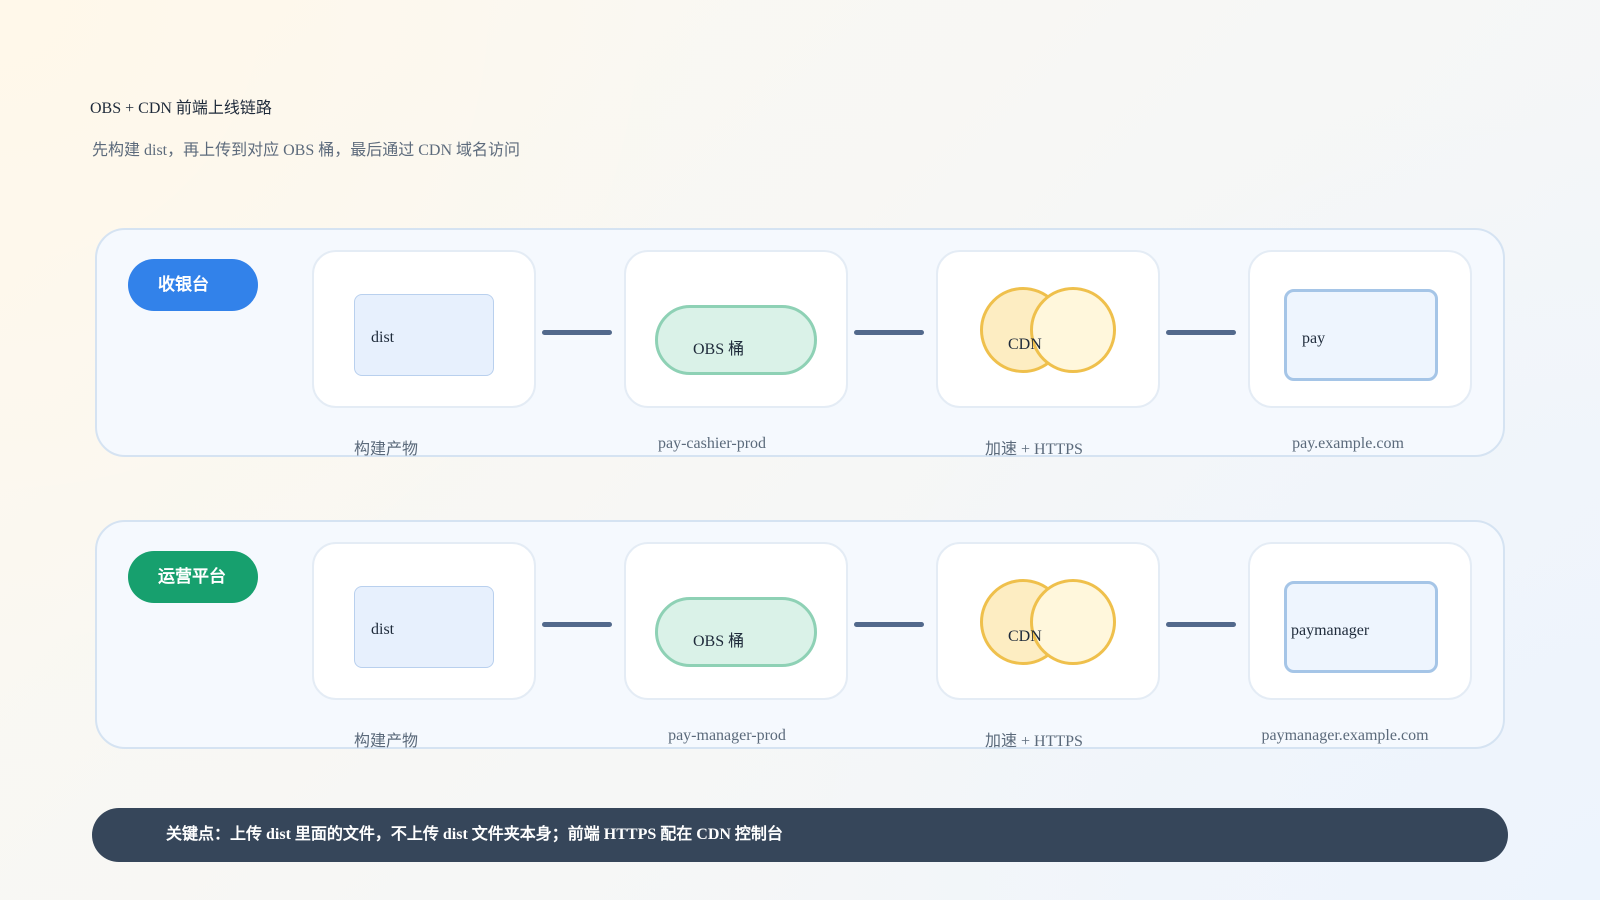 The image size is (1600, 900). Describe the element at coordinates (1345, 735) in the screenshot. I see `domain-caption: paymanager.example.com` at that location.